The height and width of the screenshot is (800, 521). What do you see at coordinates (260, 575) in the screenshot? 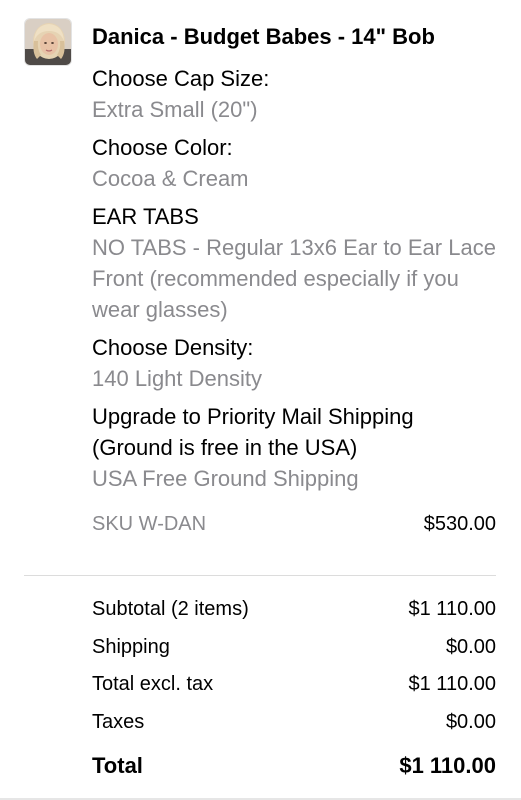
I see `summary-divider` at bounding box center [260, 575].